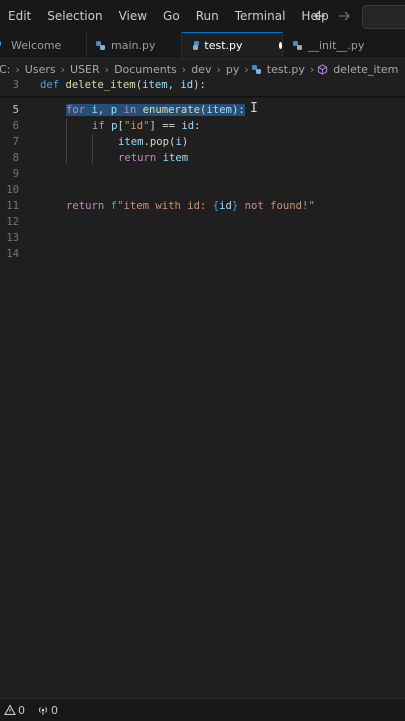  Describe the element at coordinates (145, 69) in the screenshot. I see `breadcrumb-documents: Documents` at that location.